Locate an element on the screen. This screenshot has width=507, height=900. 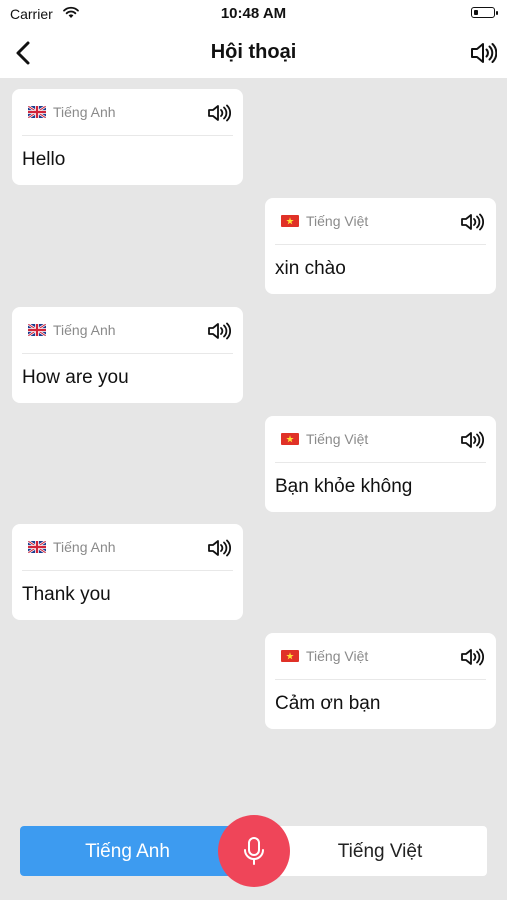
message-bubble: Tiếng Anh Thank you is located at coordinates (127, 572).